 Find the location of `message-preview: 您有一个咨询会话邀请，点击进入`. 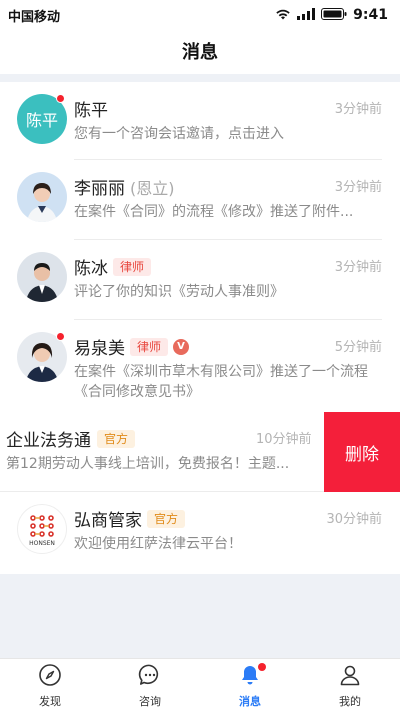

message-preview: 您有一个咨询会话邀请，点击进入 is located at coordinates (179, 134).